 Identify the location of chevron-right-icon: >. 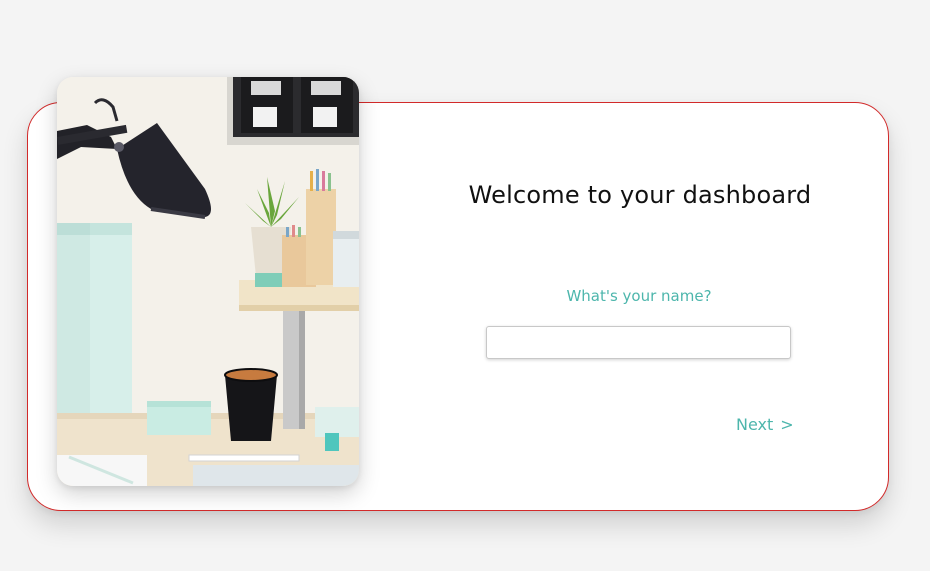
(787, 424).